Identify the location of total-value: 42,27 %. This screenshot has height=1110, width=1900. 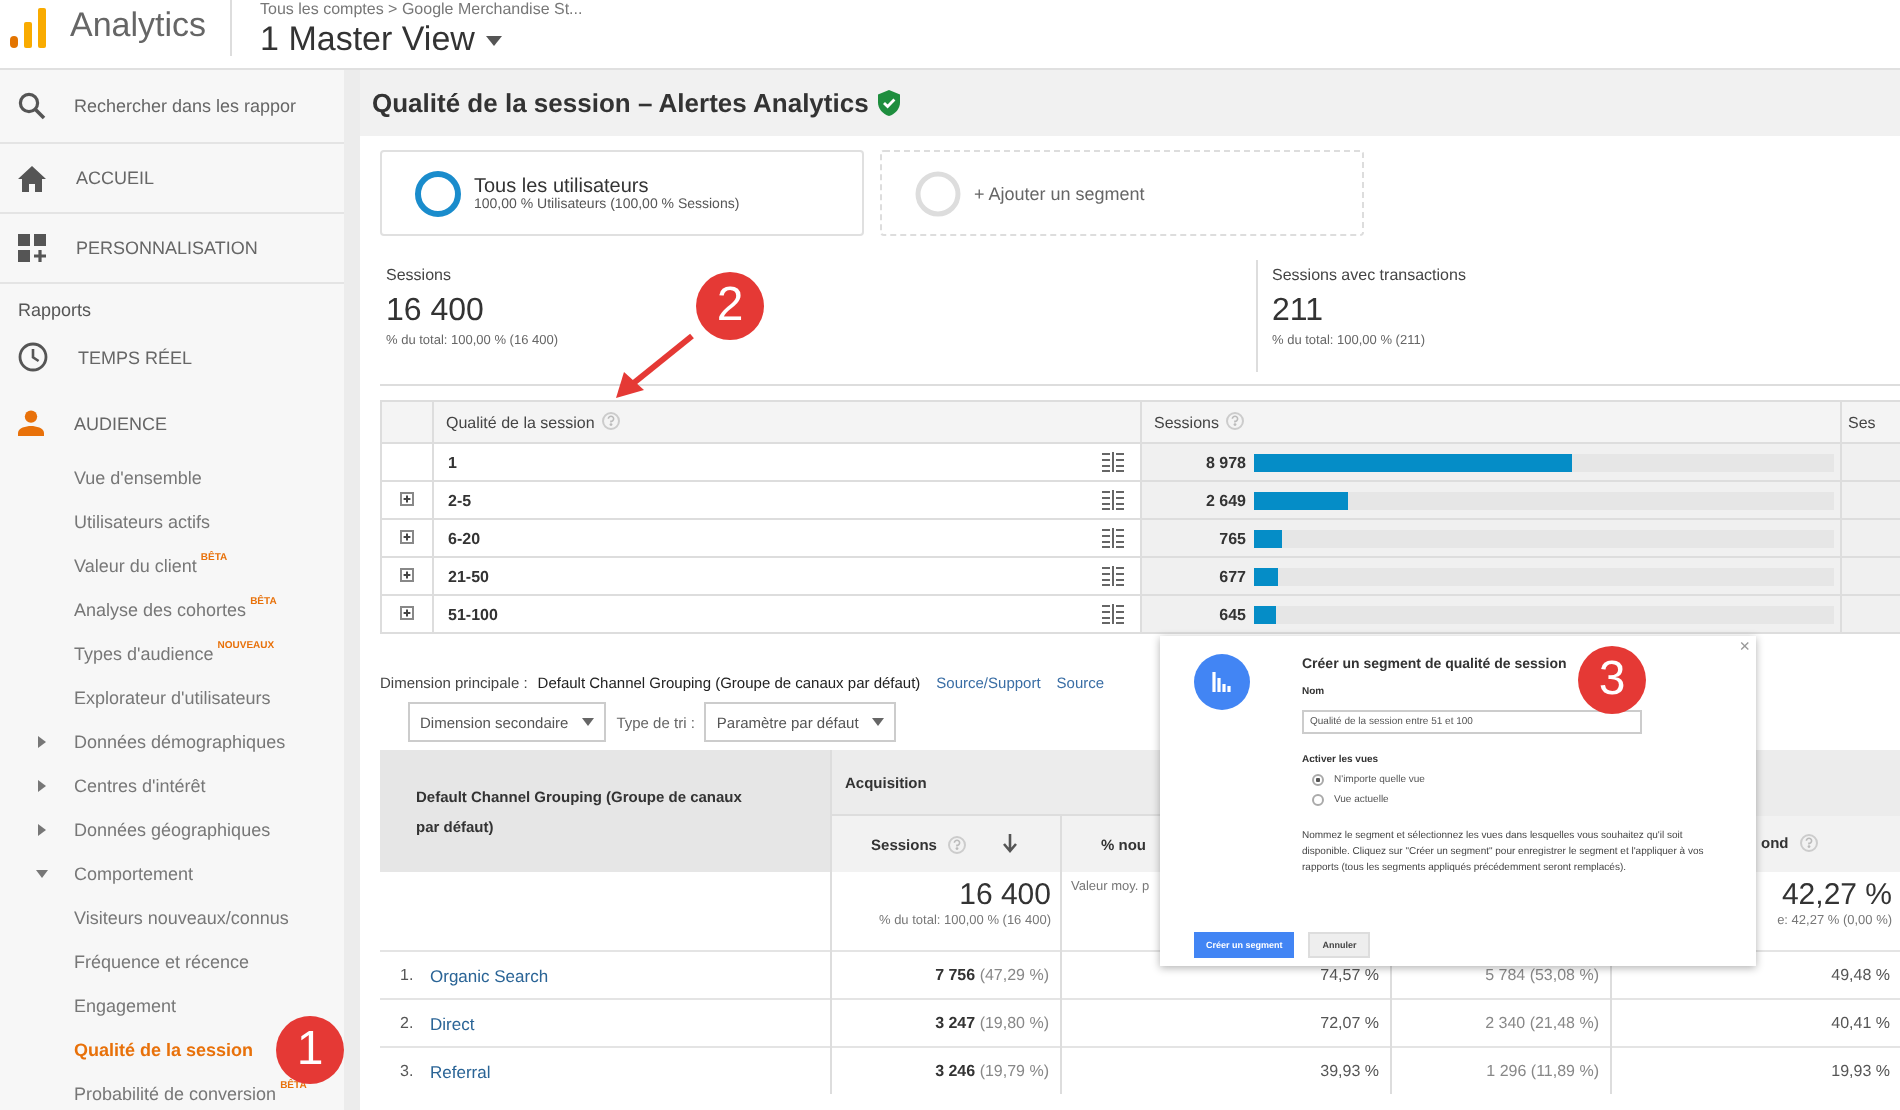
(1836, 895).